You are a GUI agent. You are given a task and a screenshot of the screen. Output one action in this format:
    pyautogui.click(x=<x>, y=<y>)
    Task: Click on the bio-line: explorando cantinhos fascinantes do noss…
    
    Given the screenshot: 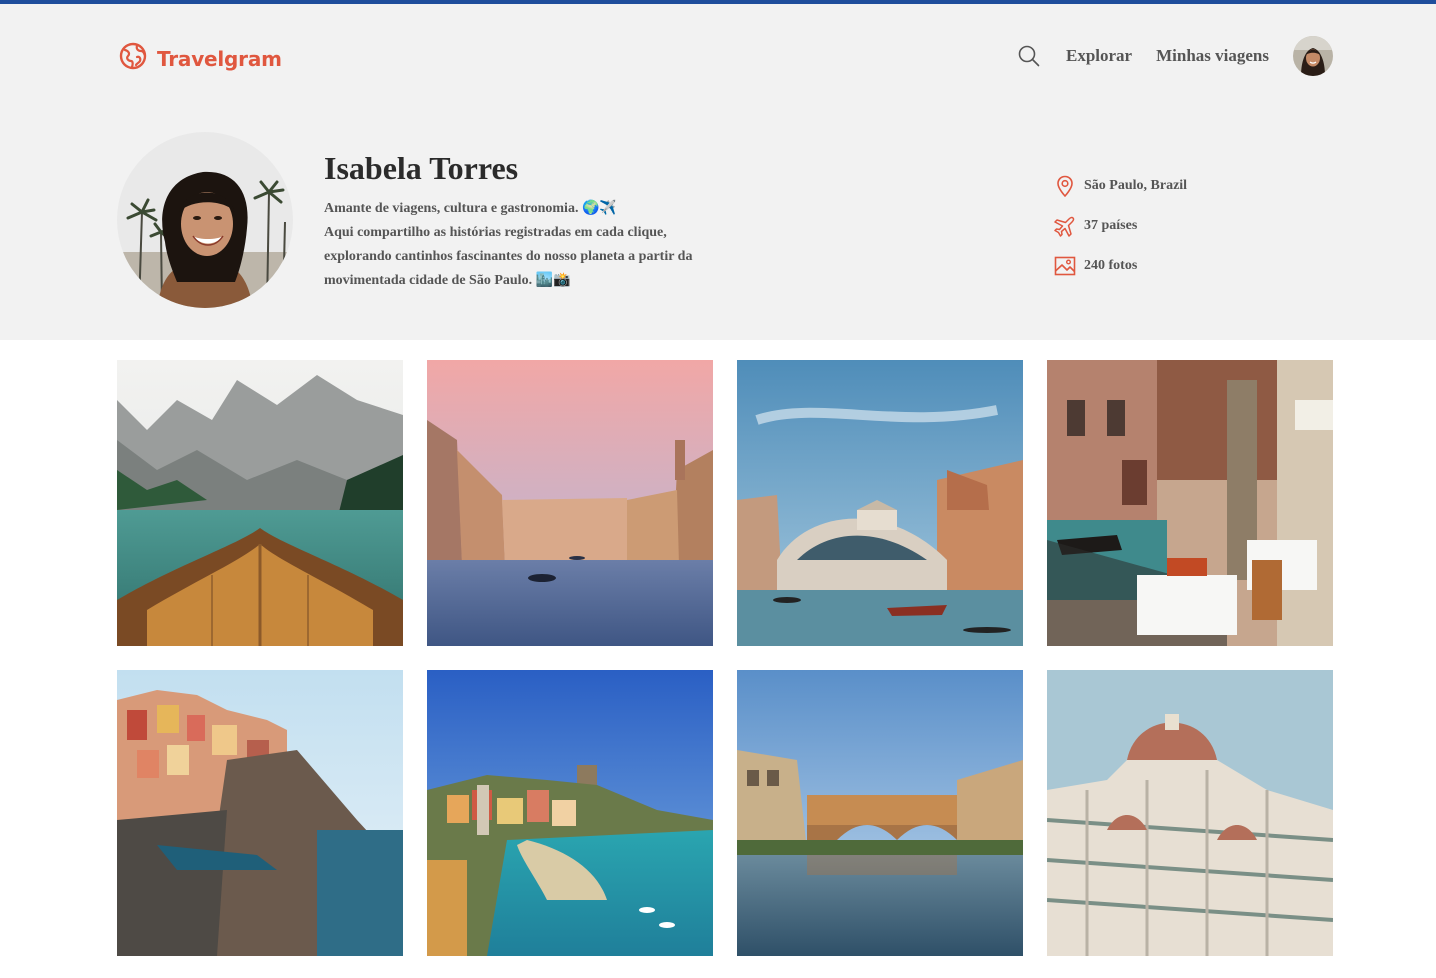 What is the action you would take?
    pyautogui.click(x=508, y=256)
    